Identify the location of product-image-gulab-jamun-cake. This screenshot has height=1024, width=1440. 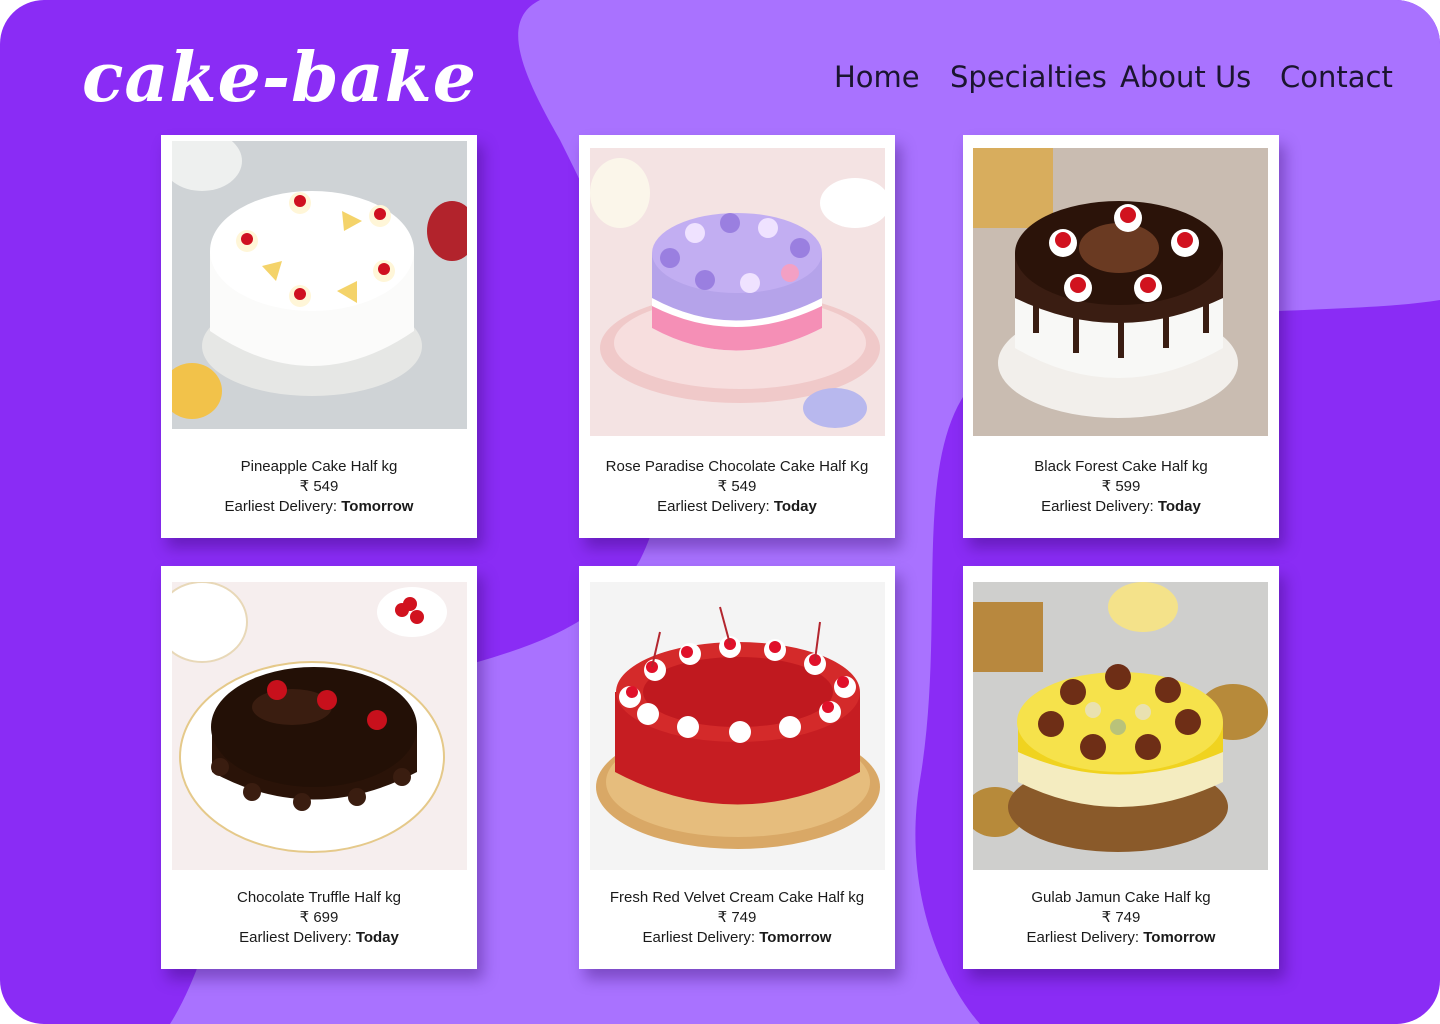
(1120, 726).